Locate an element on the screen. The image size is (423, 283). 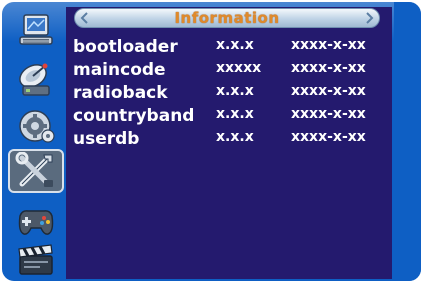
sidebar-item-settings is located at coordinates (36, 126).